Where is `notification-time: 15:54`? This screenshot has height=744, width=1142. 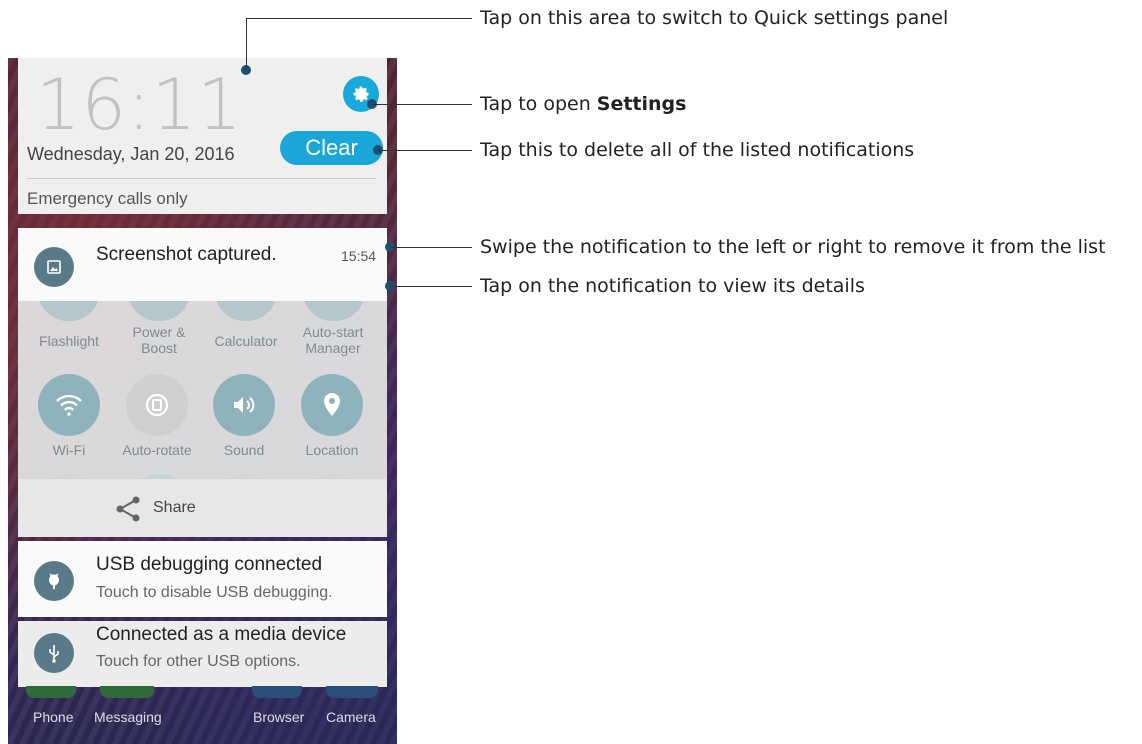
notification-time: 15:54 is located at coordinates (359, 256).